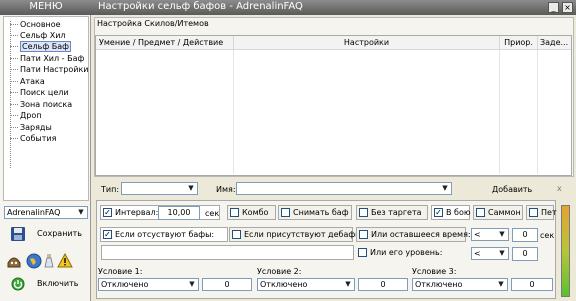  I want to click on time-left-input: 0, so click(525, 235).